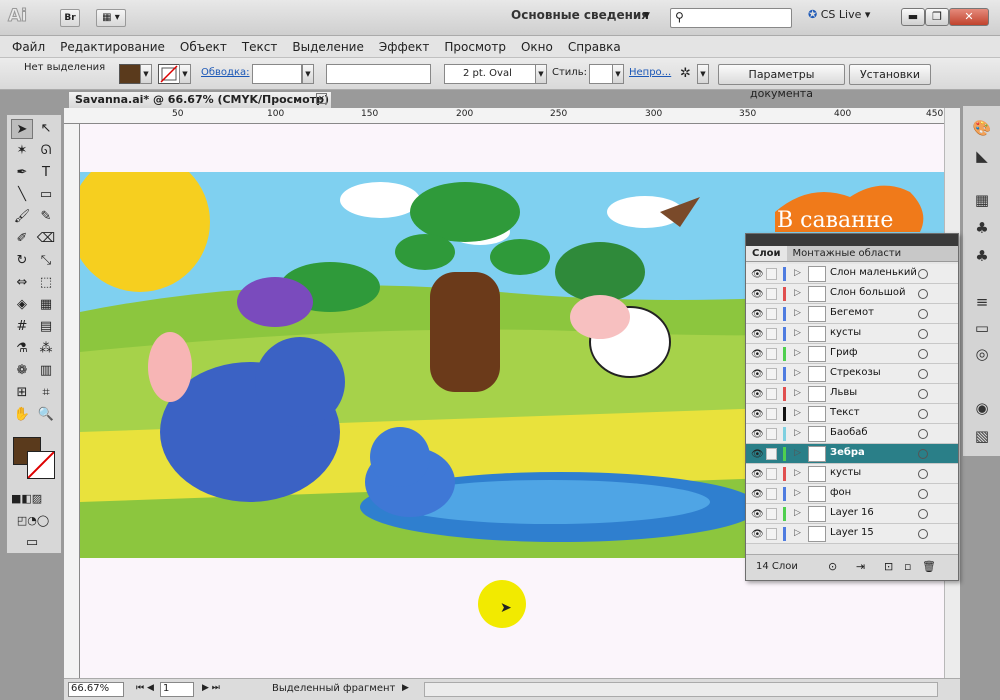 This screenshot has width=1000, height=700. Describe the element at coordinates (781, 82) in the screenshot. I see `document-setup-button: Параметры документа` at that location.